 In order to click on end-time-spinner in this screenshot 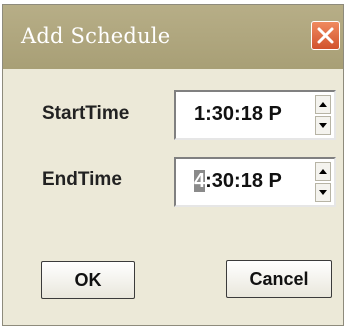, I will do `click(323, 182)`.